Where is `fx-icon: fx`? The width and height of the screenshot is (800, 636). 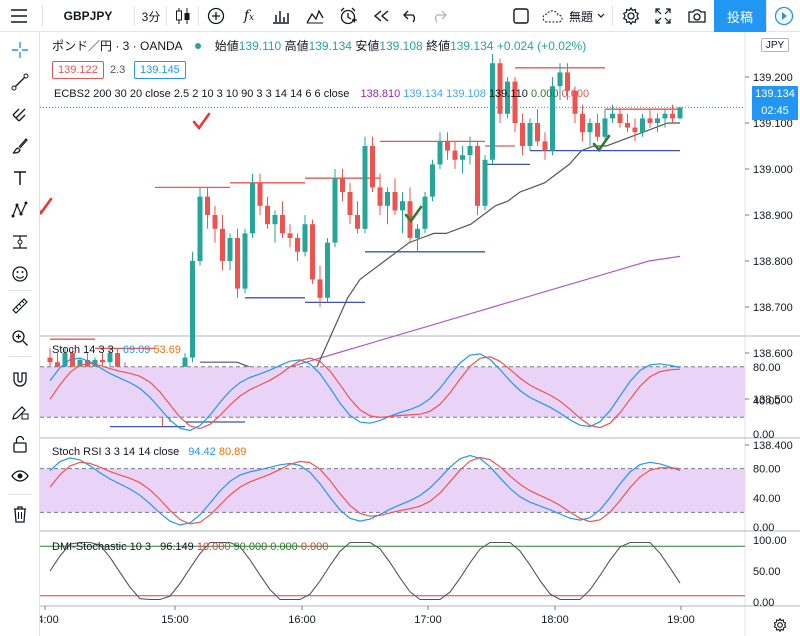 fx-icon: fx is located at coordinates (249, 16).